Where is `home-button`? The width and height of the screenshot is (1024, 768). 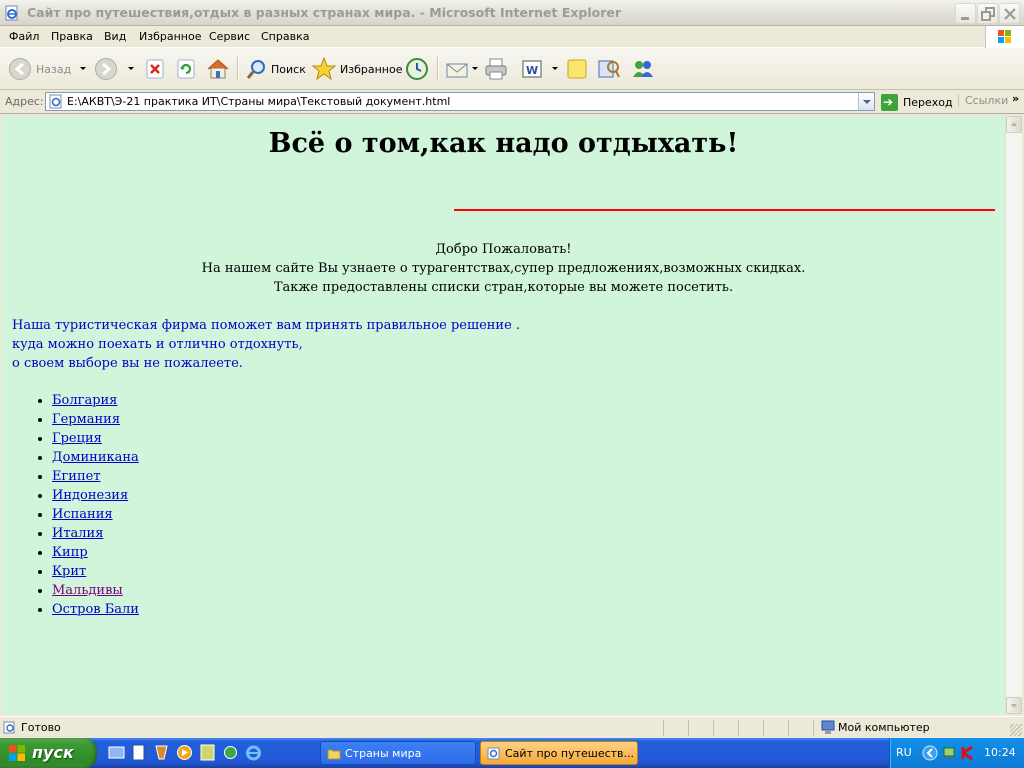
home-button is located at coordinates (218, 69).